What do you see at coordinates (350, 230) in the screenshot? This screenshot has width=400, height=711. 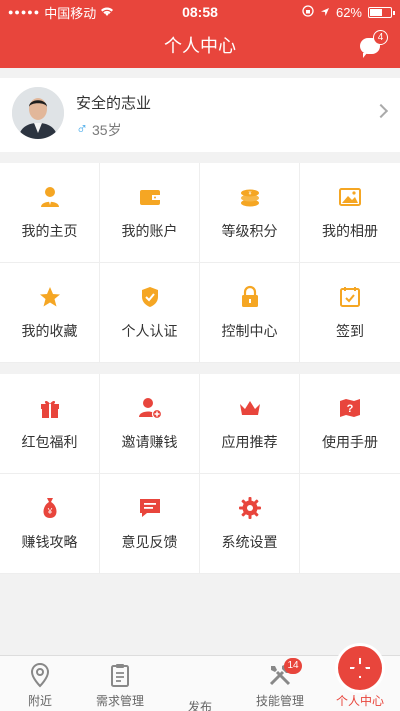 I see `menu-item-label: 我的相册` at bounding box center [350, 230].